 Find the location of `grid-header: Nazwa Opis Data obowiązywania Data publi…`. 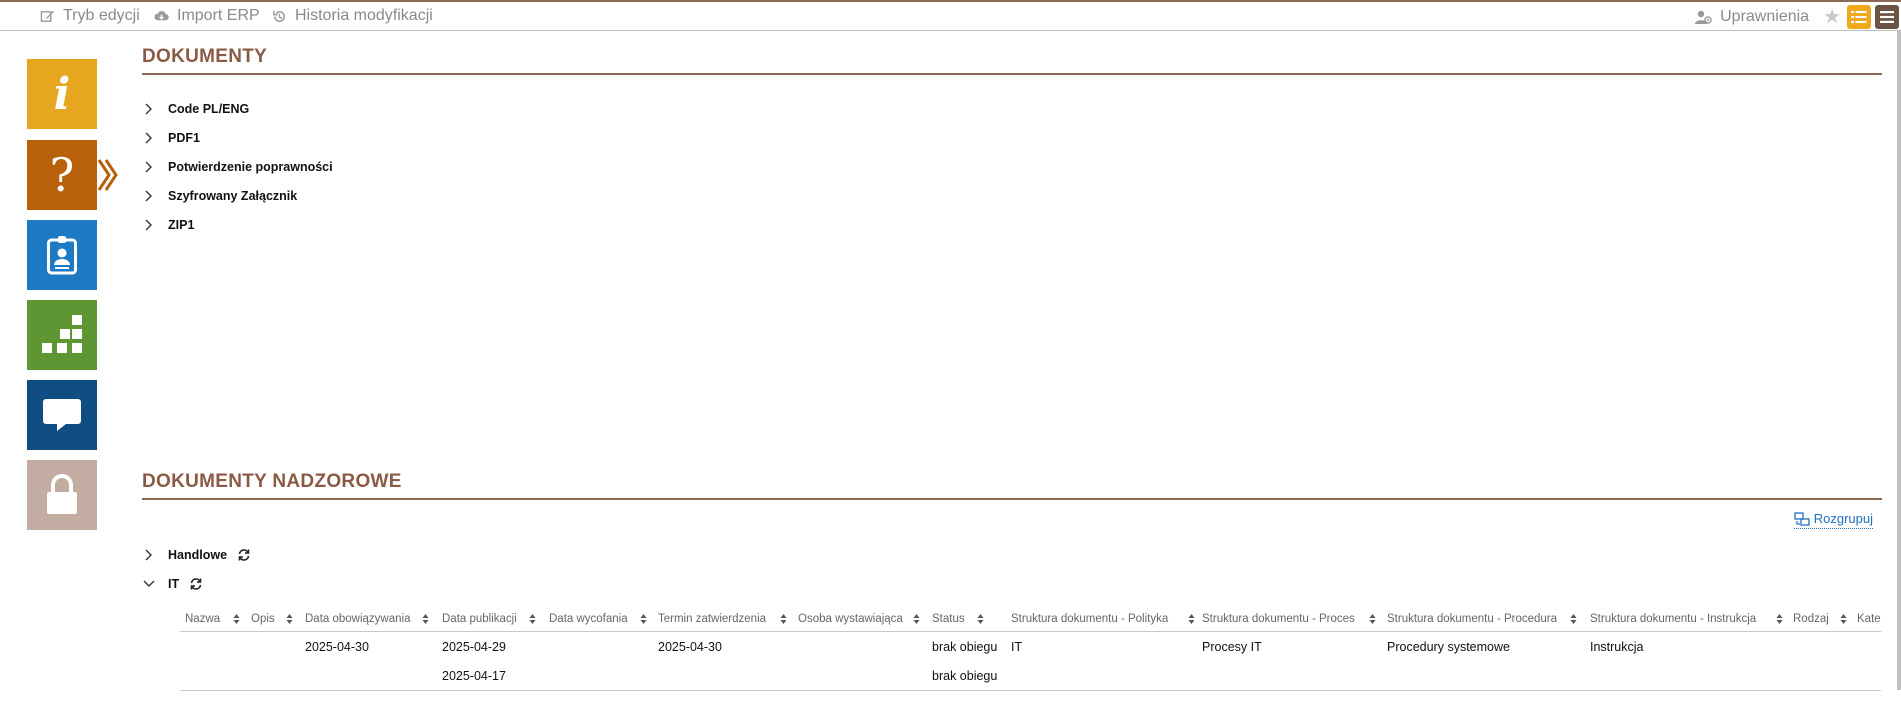

grid-header: Nazwa Opis Data obowiązywania Data publi… is located at coordinates (1030, 620).